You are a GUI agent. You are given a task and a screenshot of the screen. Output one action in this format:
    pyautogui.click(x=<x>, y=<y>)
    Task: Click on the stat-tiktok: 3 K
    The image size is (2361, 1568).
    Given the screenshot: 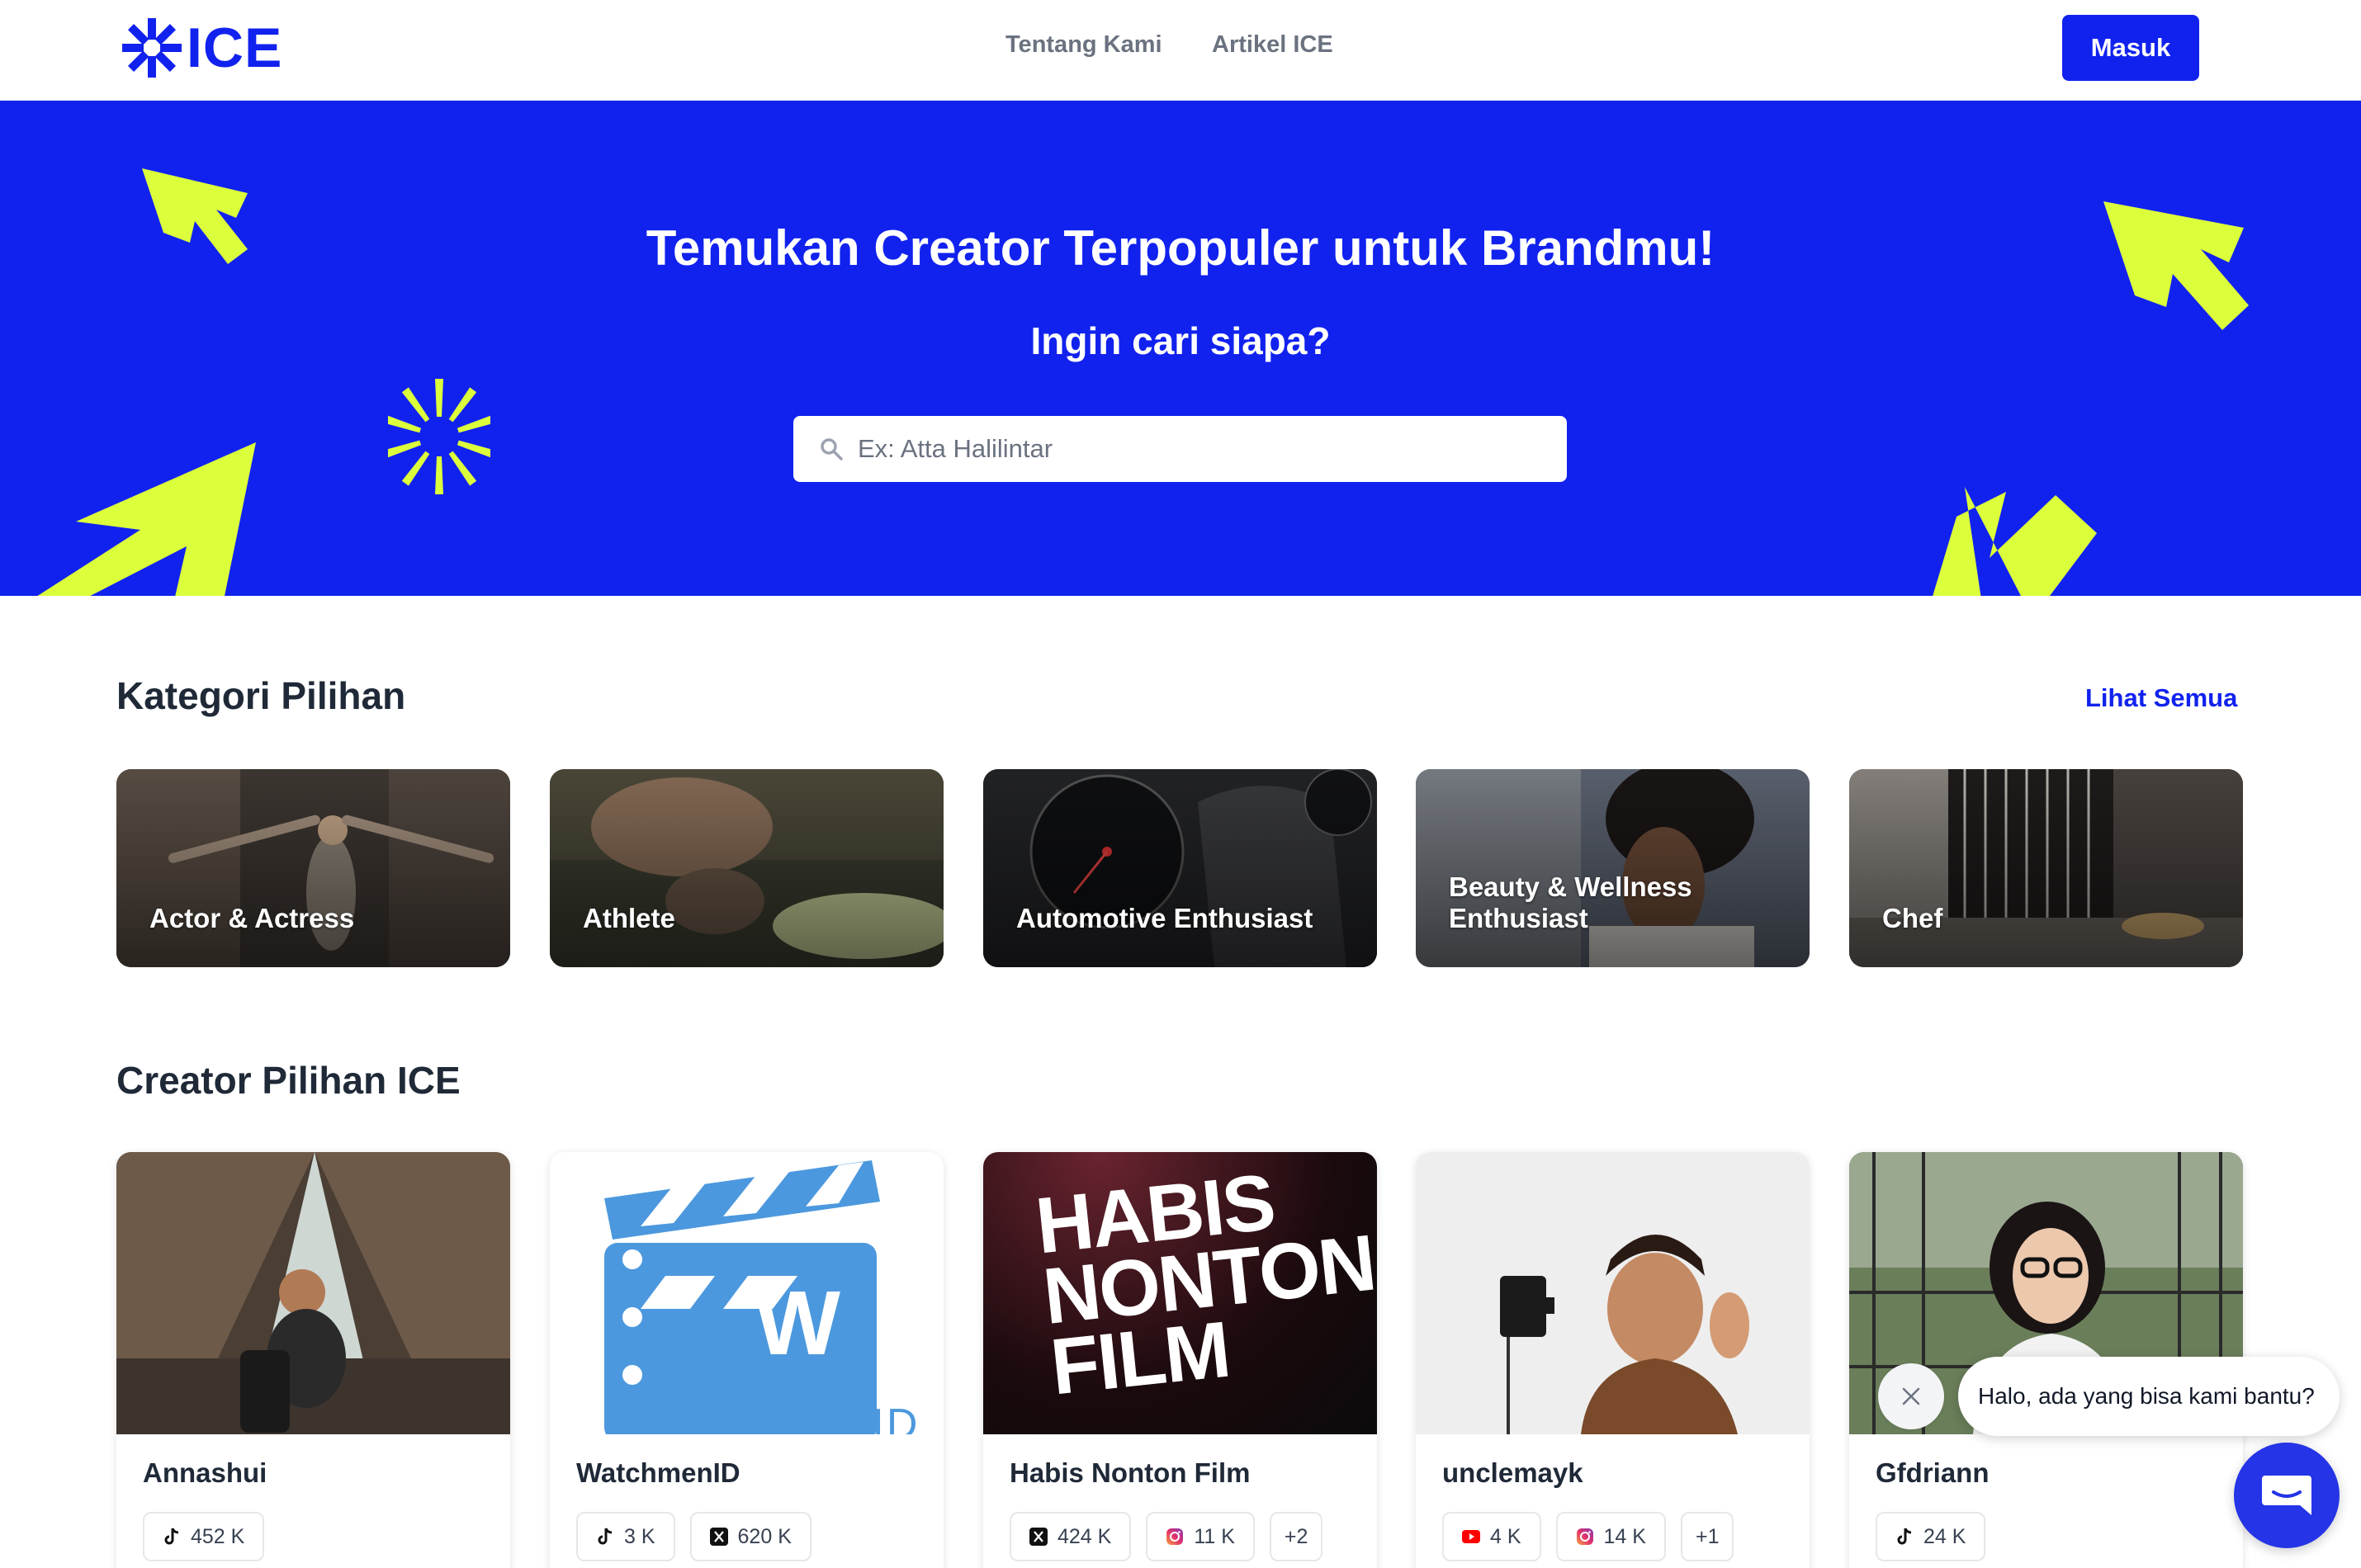 What is the action you would take?
    pyautogui.click(x=625, y=1536)
    